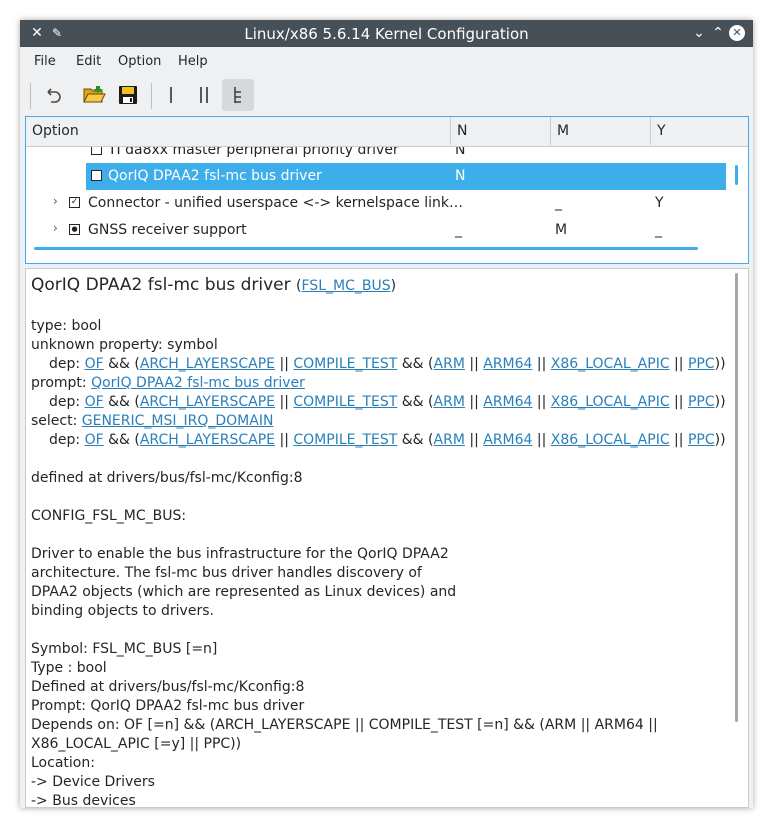 This screenshot has width=773, height=828. What do you see at coordinates (376, 176) in the screenshot?
I see `tree-row-selected: QorIQ DPAA2 fsl-mc bus driver N` at bounding box center [376, 176].